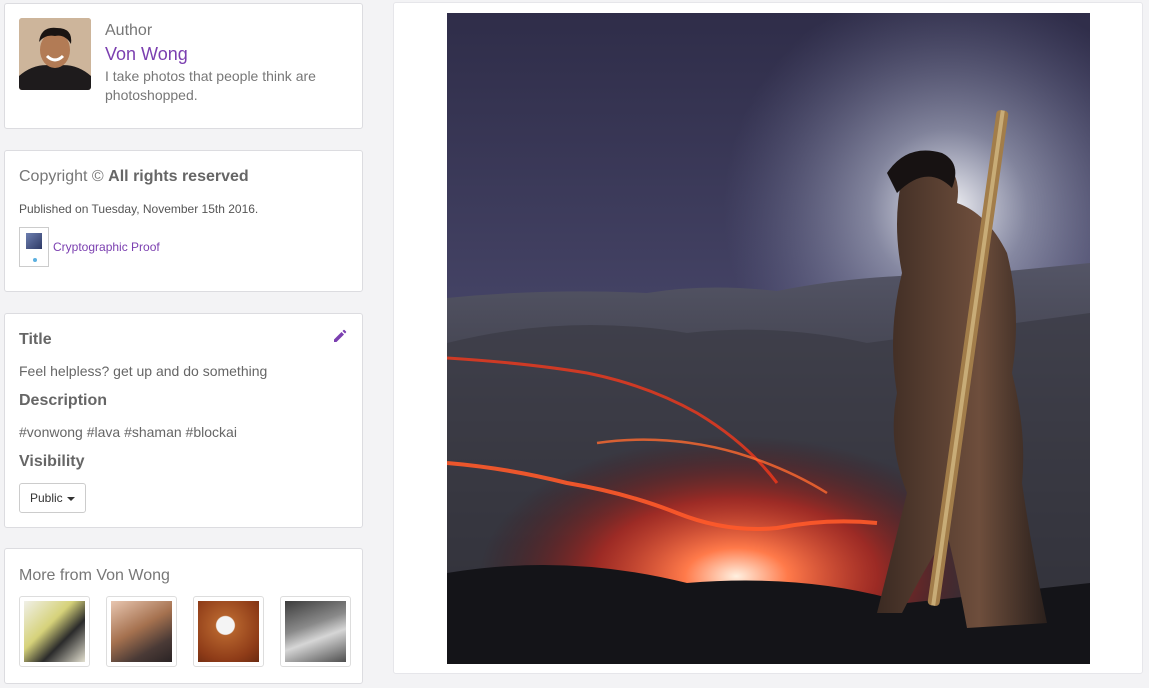  I want to click on cryptographic-proof-link: Cryptographic Proof, so click(106, 247).